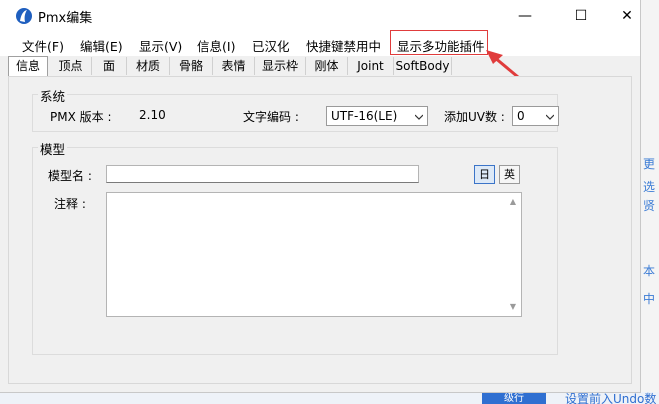 This screenshot has height=404, width=659. Describe the element at coordinates (371, 66) in the screenshot. I see `tab-joint: Joint` at that location.